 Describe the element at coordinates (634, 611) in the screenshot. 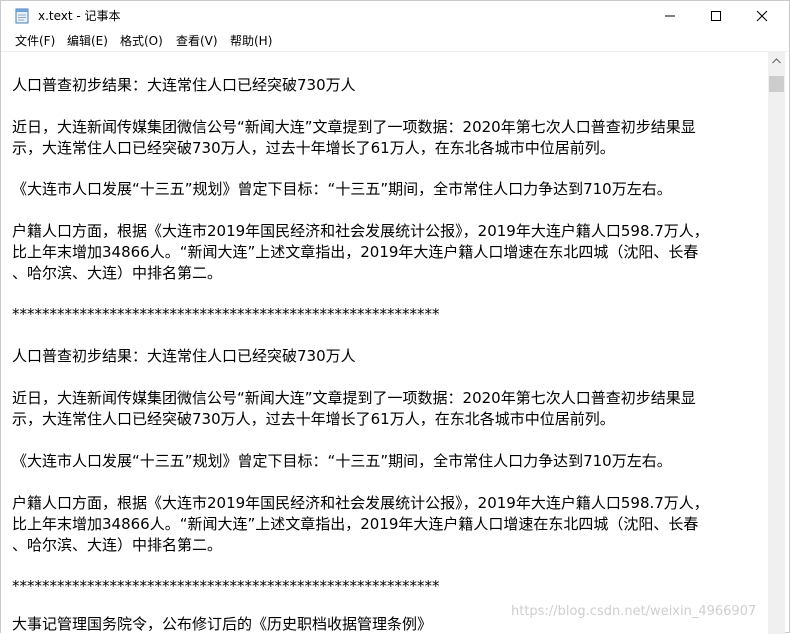

I see `watermark-text: https://blog.csdn.net/weixin_4966907` at that location.